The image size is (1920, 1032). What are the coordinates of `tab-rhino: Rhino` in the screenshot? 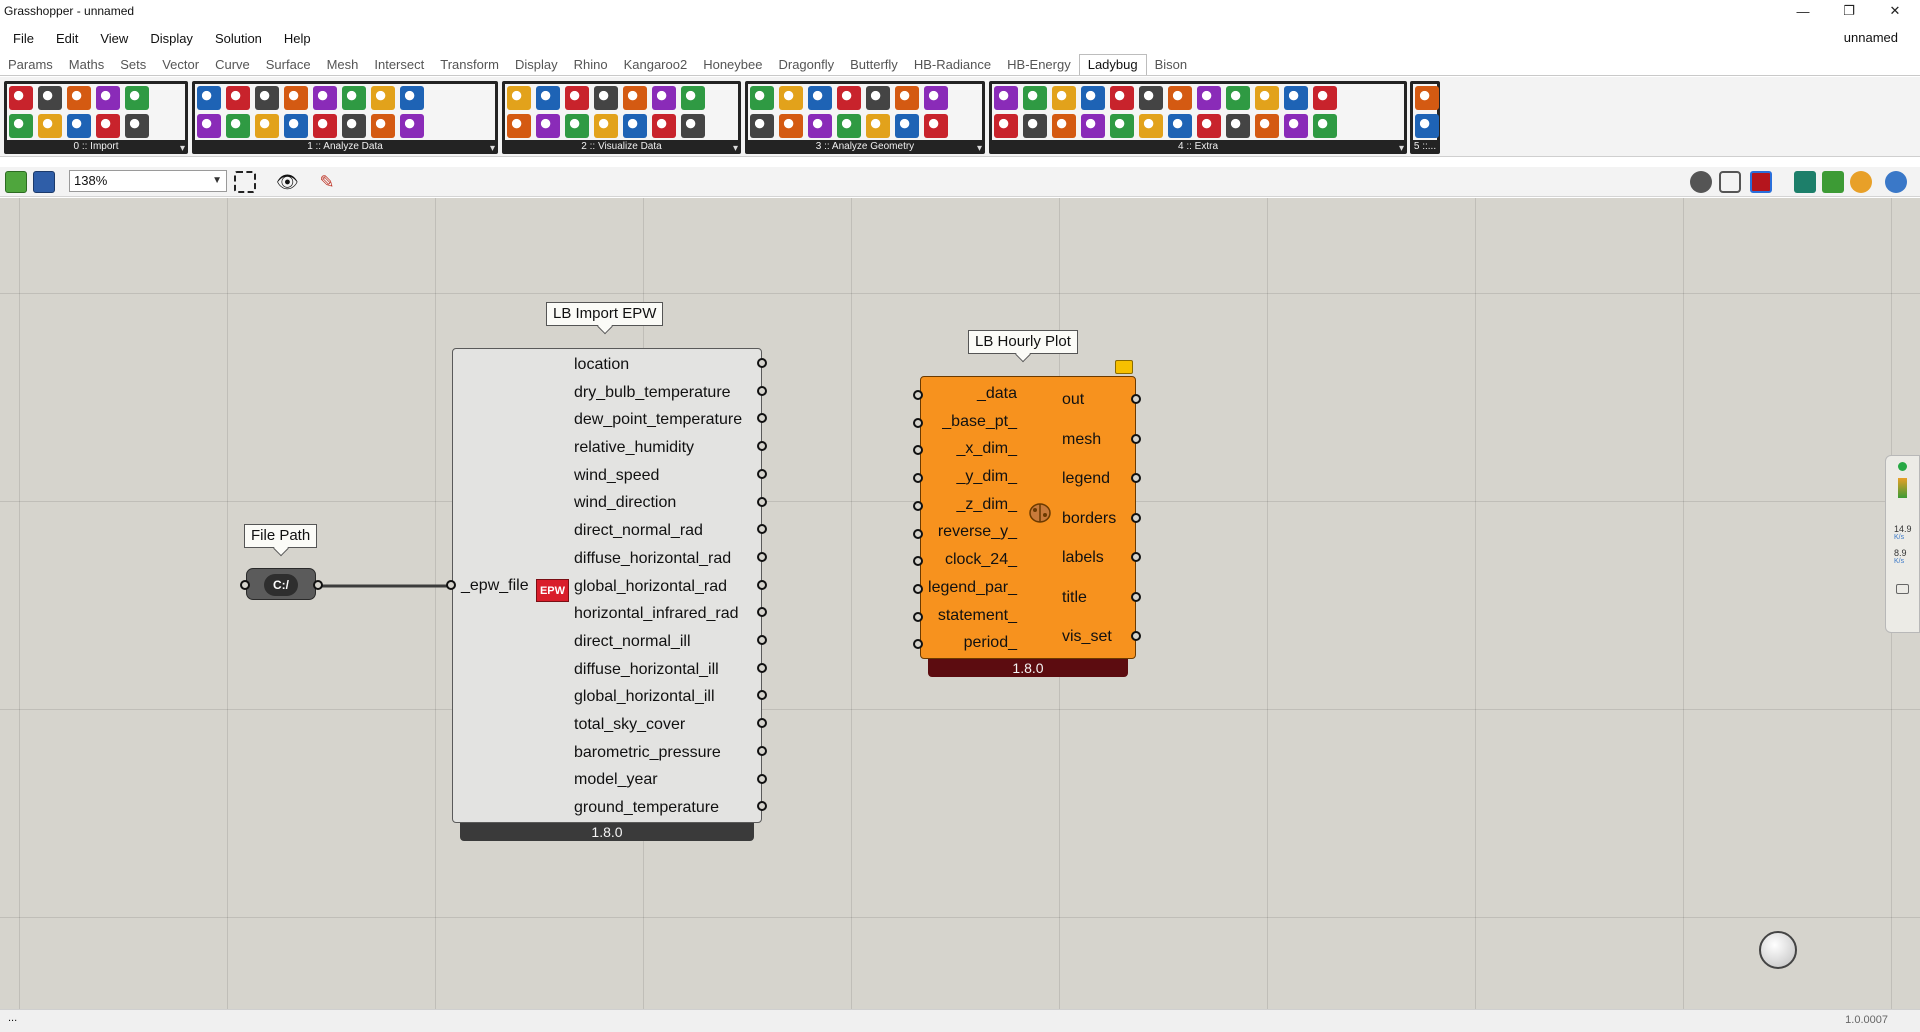 It's located at (591, 64).